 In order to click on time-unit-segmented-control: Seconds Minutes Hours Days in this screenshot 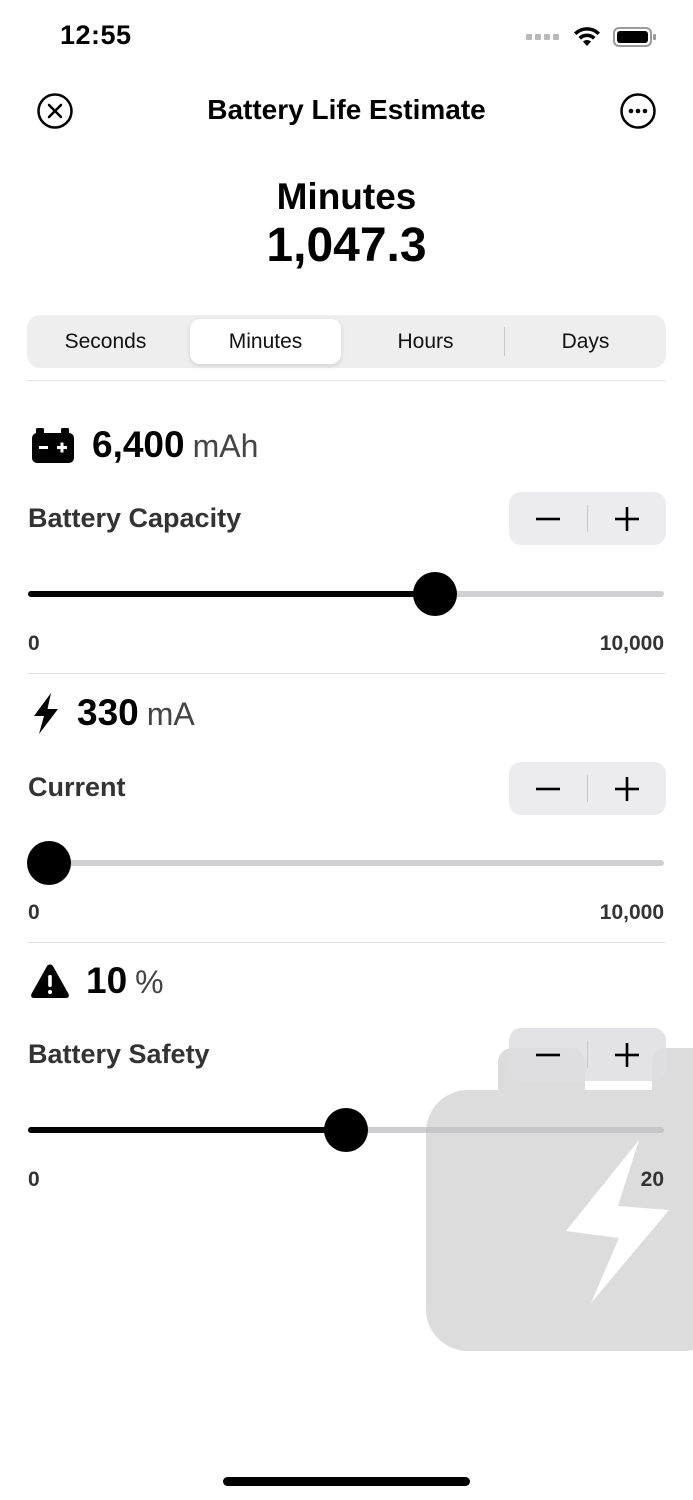, I will do `click(346, 341)`.